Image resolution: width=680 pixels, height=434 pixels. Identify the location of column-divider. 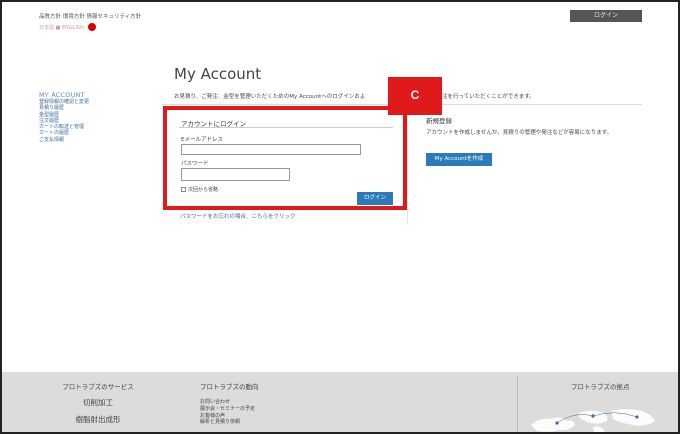
(407, 166).